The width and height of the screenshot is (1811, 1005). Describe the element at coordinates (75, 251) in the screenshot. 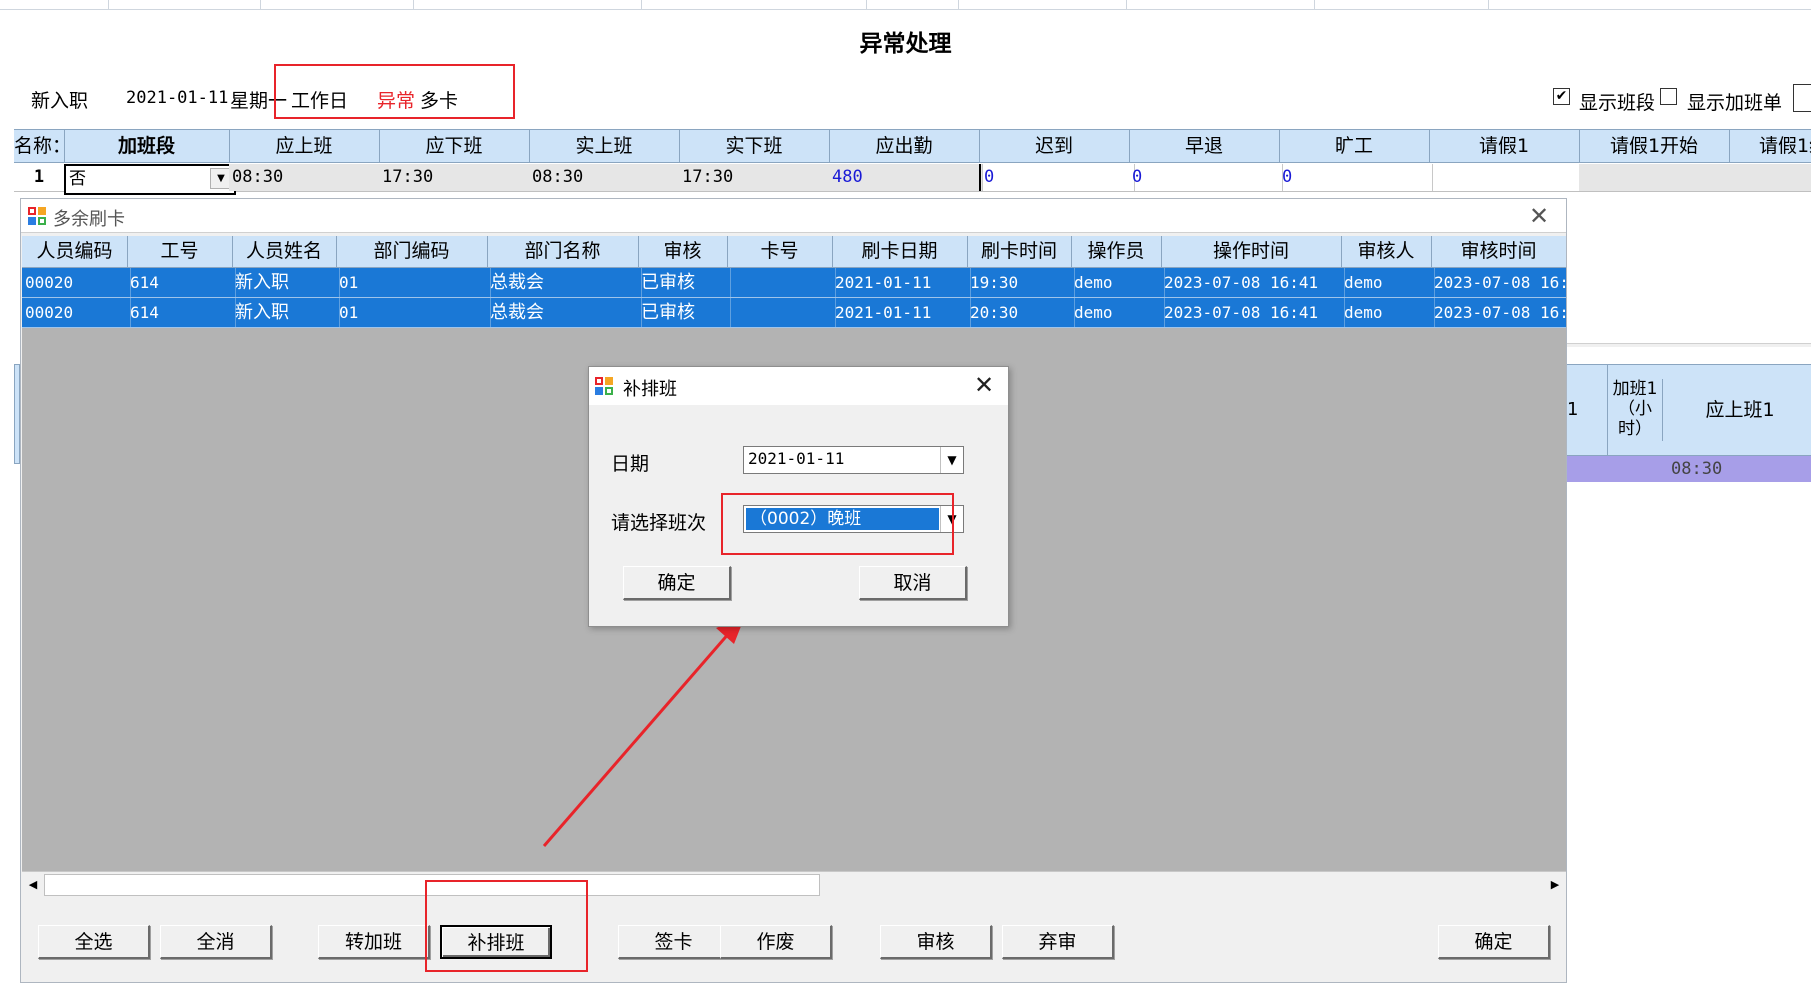

I see `swipe-col-emp-code: 人员编码` at that location.